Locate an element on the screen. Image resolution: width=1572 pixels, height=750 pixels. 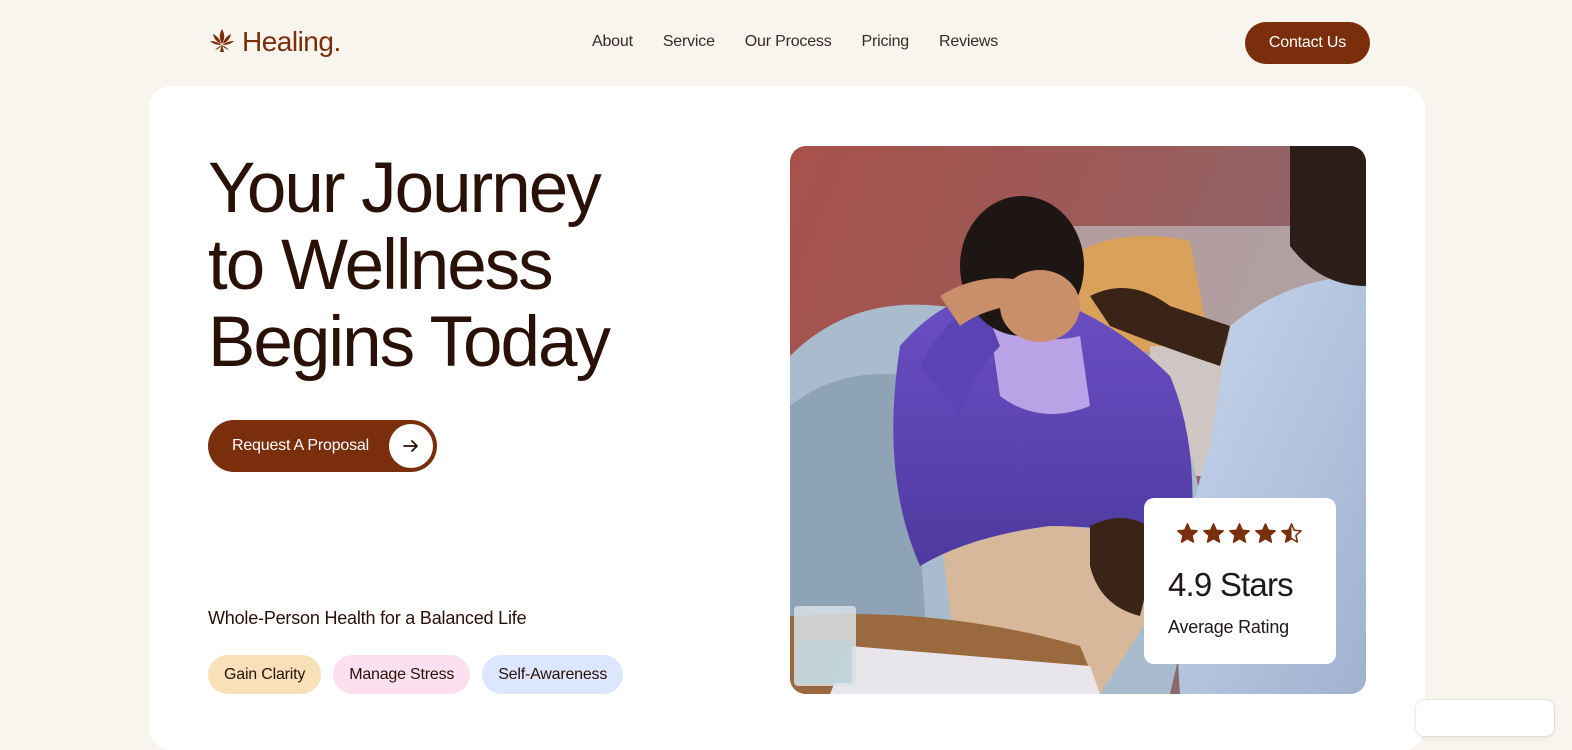
hero-title-line-2: to Wellness is located at coordinates (381, 265).